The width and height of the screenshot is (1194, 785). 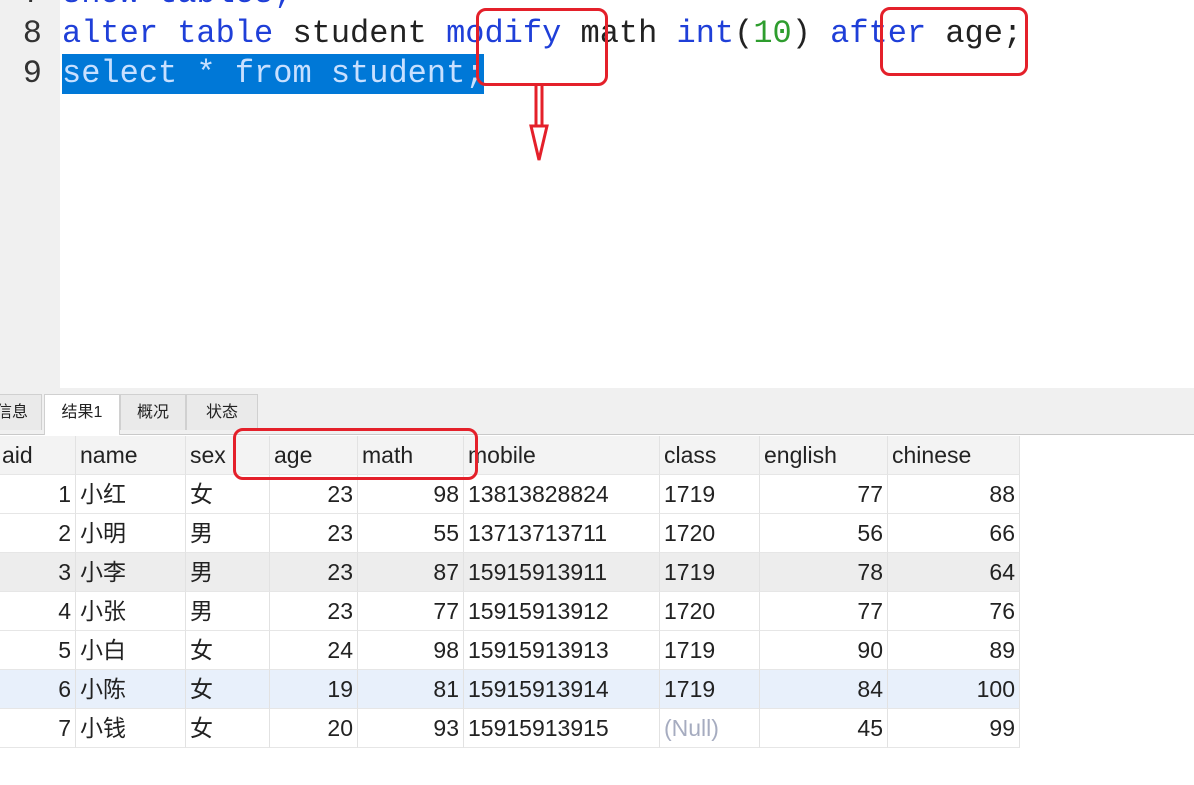 What do you see at coordinates (539, 122) in the screenshot?
I see `annotation-arrow-down-icon` at bounding box center [539, 122].